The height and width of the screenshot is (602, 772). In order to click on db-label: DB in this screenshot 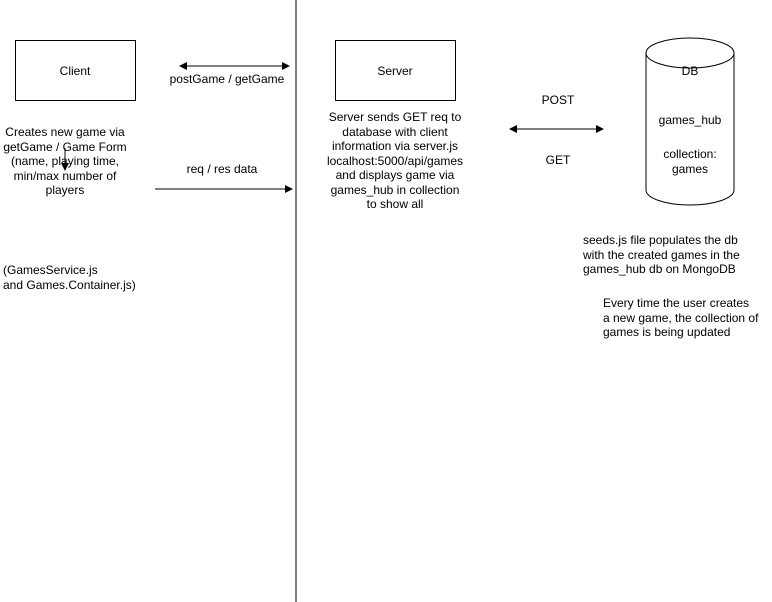, I will do `click(690, 71)`.